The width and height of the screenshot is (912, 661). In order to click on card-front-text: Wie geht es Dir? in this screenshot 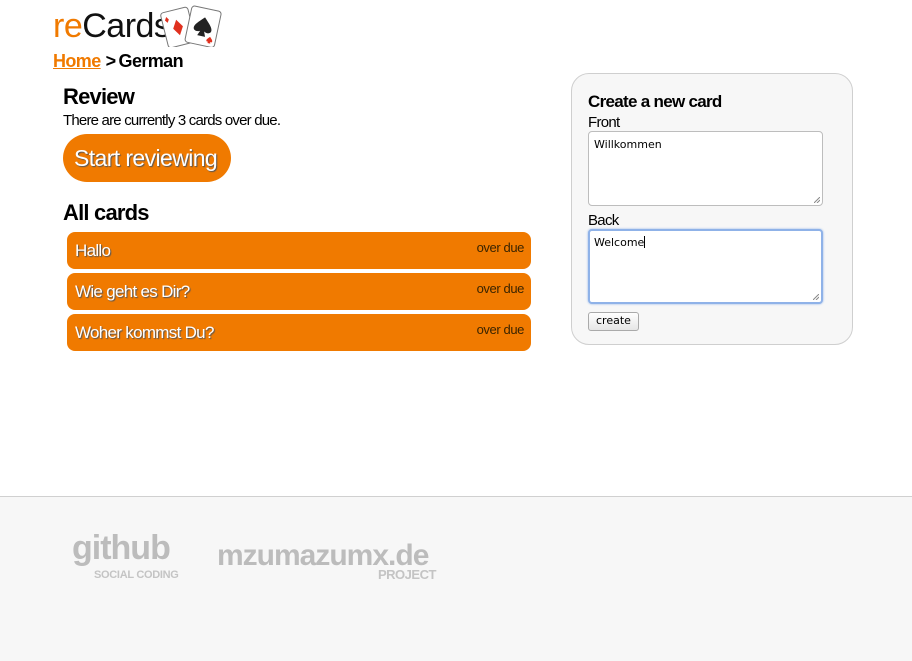, I will do `click(132, 291)`.